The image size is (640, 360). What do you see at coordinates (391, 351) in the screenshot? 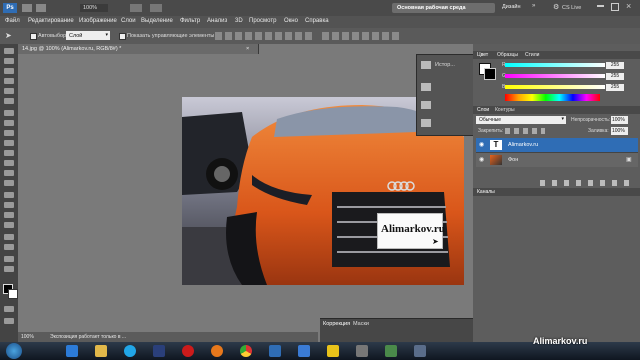
I see `tool-icon` at bounding box center [391, 351].